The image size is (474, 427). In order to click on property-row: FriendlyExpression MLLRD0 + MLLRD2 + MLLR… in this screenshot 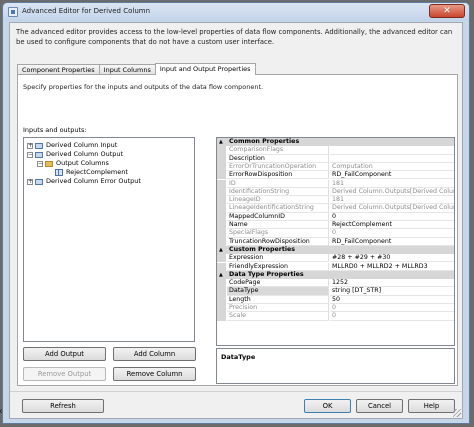, I will do `click(335, 266)`.